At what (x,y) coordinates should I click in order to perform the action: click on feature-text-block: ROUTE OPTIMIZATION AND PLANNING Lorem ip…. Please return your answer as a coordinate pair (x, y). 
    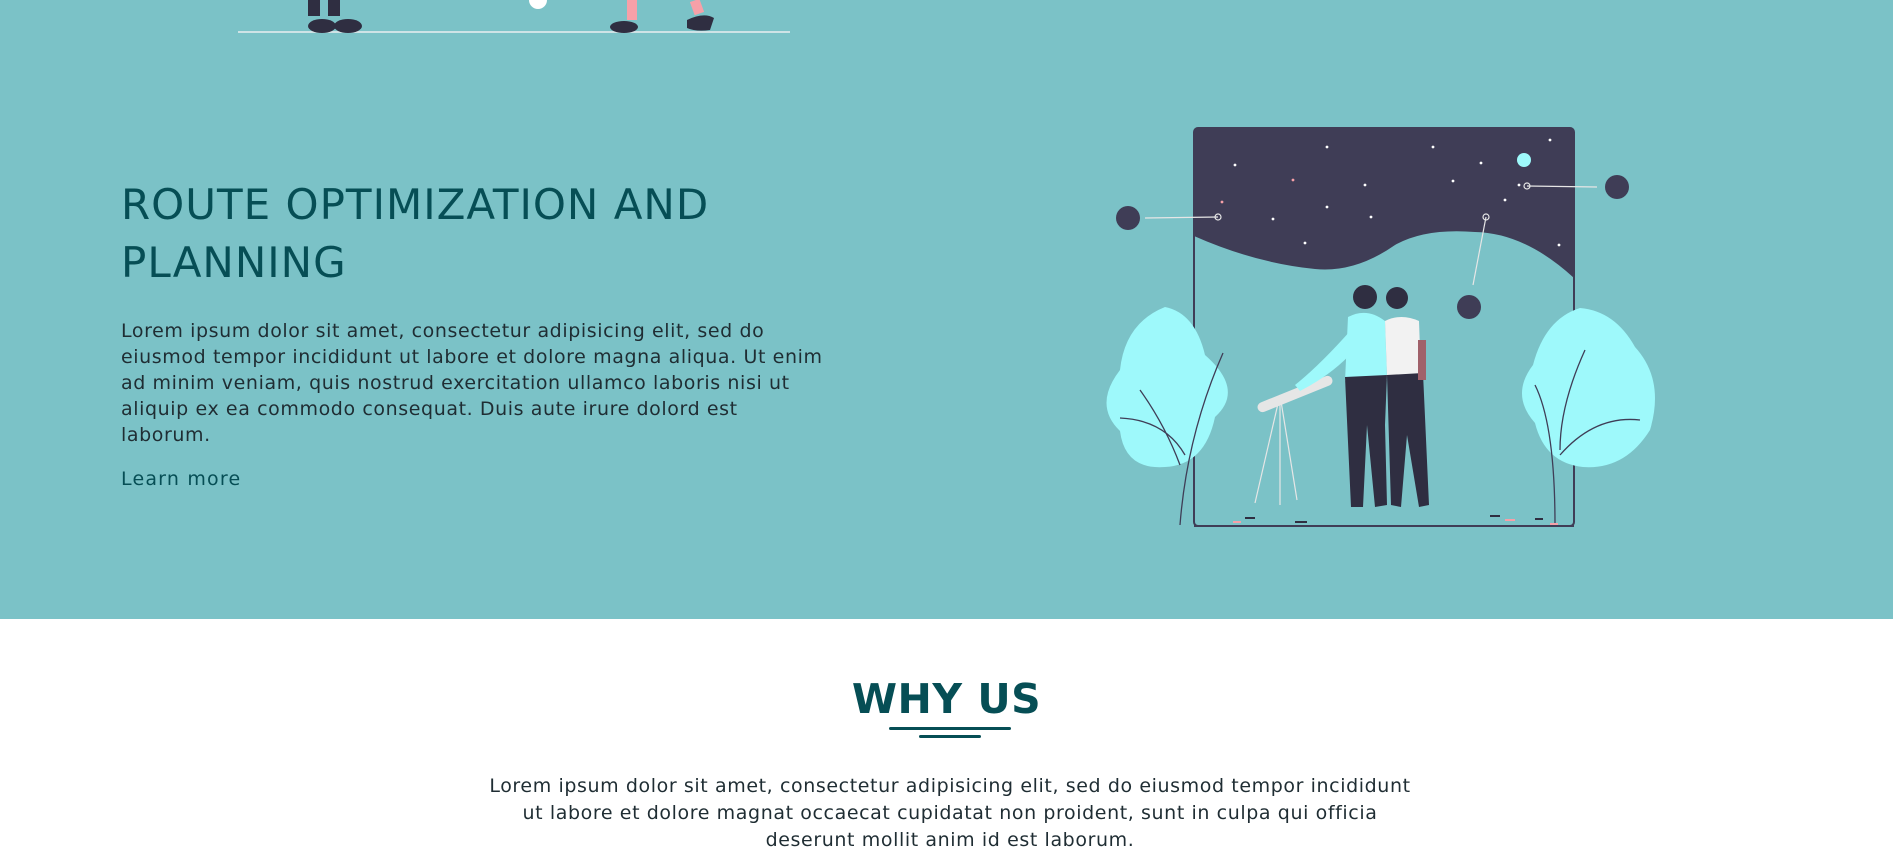
    Looking at the image, I should click on (481, 333).